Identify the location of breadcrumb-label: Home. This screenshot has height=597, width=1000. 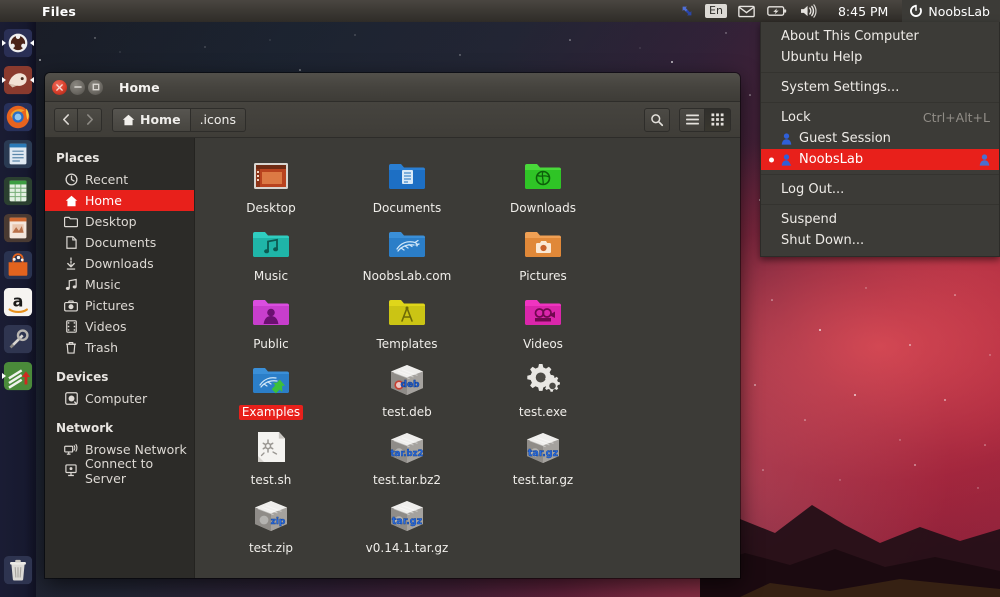
(160, 119).